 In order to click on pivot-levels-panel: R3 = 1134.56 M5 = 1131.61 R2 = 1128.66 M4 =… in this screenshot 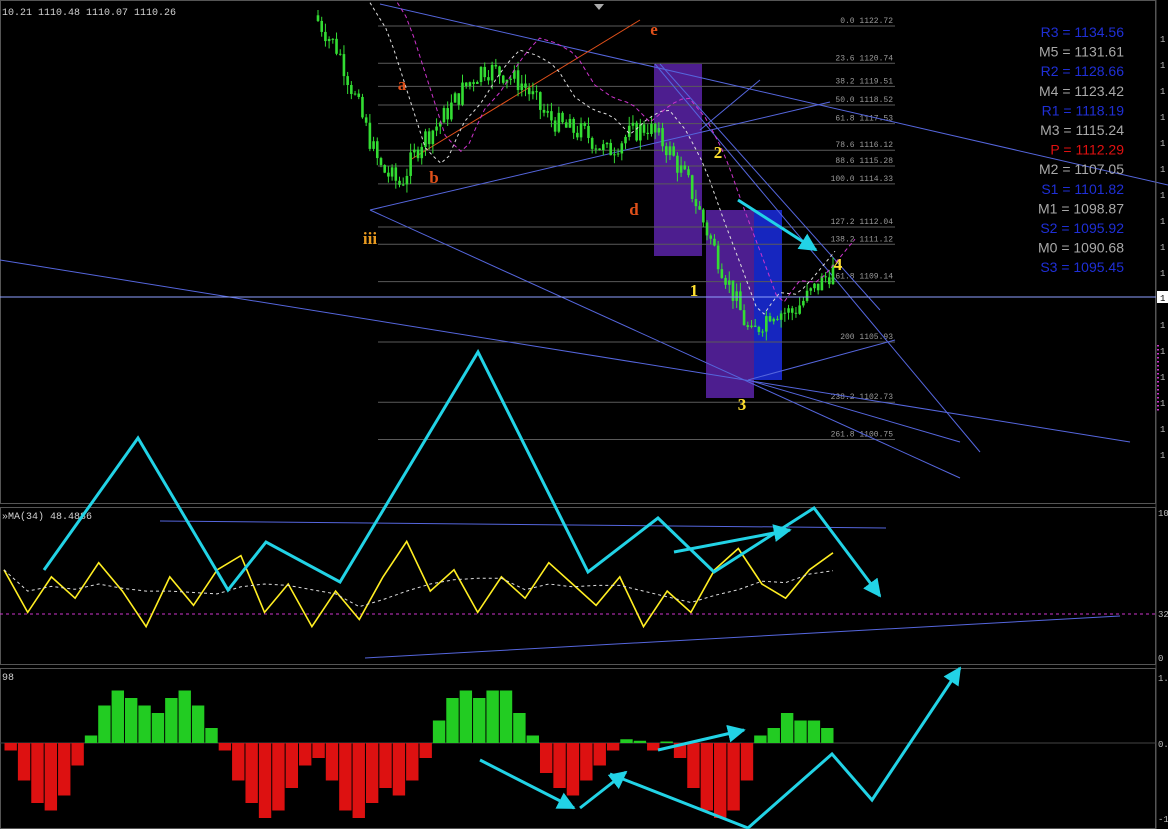, I will do `click(1081, 149)`.